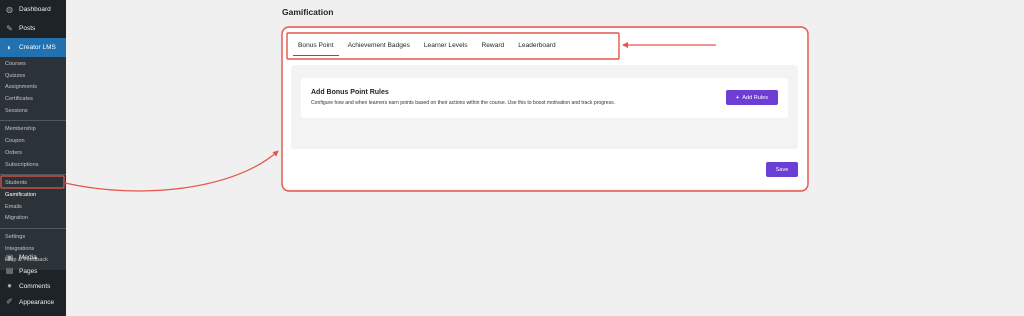 Image resolution: width=1024 pixels, height=316 pixels. Describe the element at coordinates (33, 100) in the screenshot. I see `submenu-item-certificates: Certificates` at that location.